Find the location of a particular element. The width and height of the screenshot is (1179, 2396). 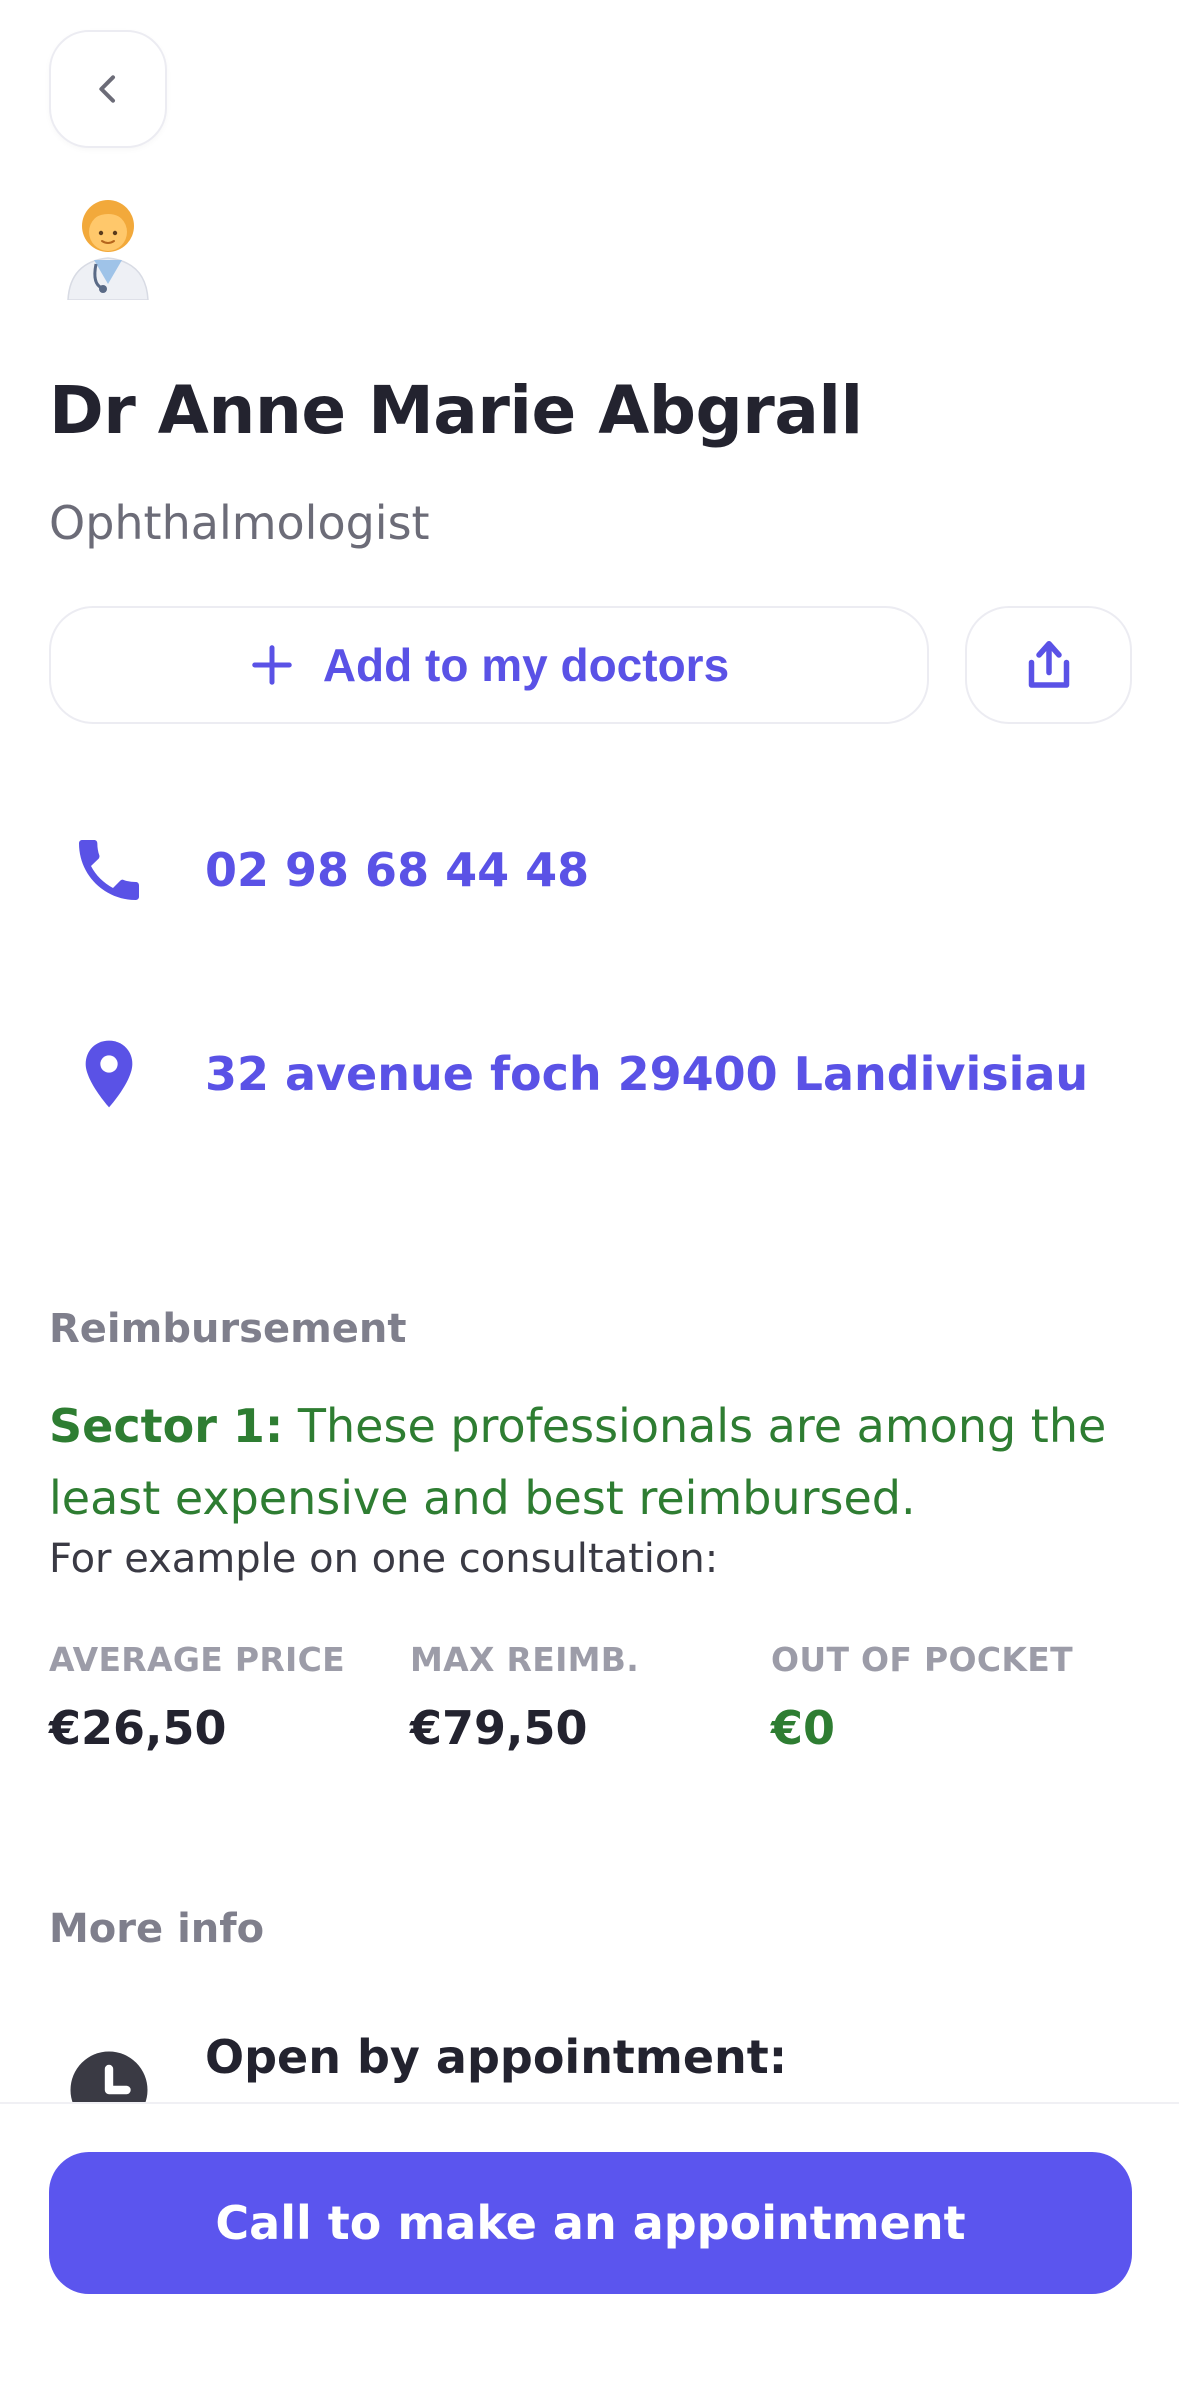

average-price-value: €26,50 is located at coordinates (138, 1728).